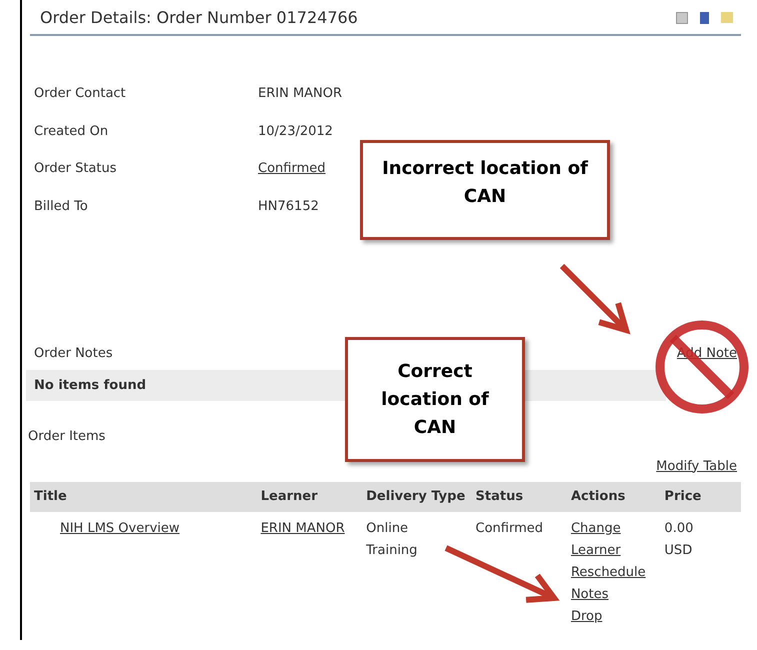 The image size is (757, 650). What do you see at coordinates (288, 207) in the screenshot?
I see `field-value: HN76152` at bounding box center [288, 207].